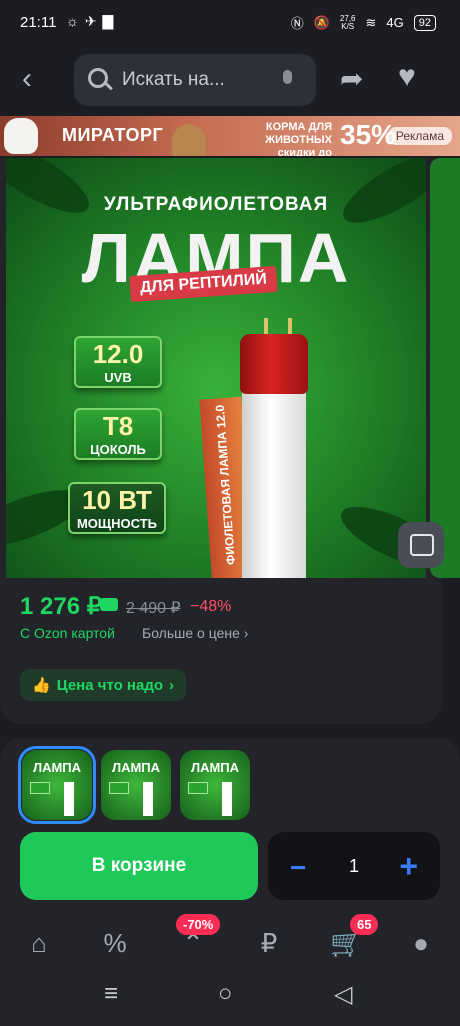  What do you see at coordinates (93, 21) in the screenshot?
I see `notification-icons: ☼✈▇` at bounding box center [93, 21].